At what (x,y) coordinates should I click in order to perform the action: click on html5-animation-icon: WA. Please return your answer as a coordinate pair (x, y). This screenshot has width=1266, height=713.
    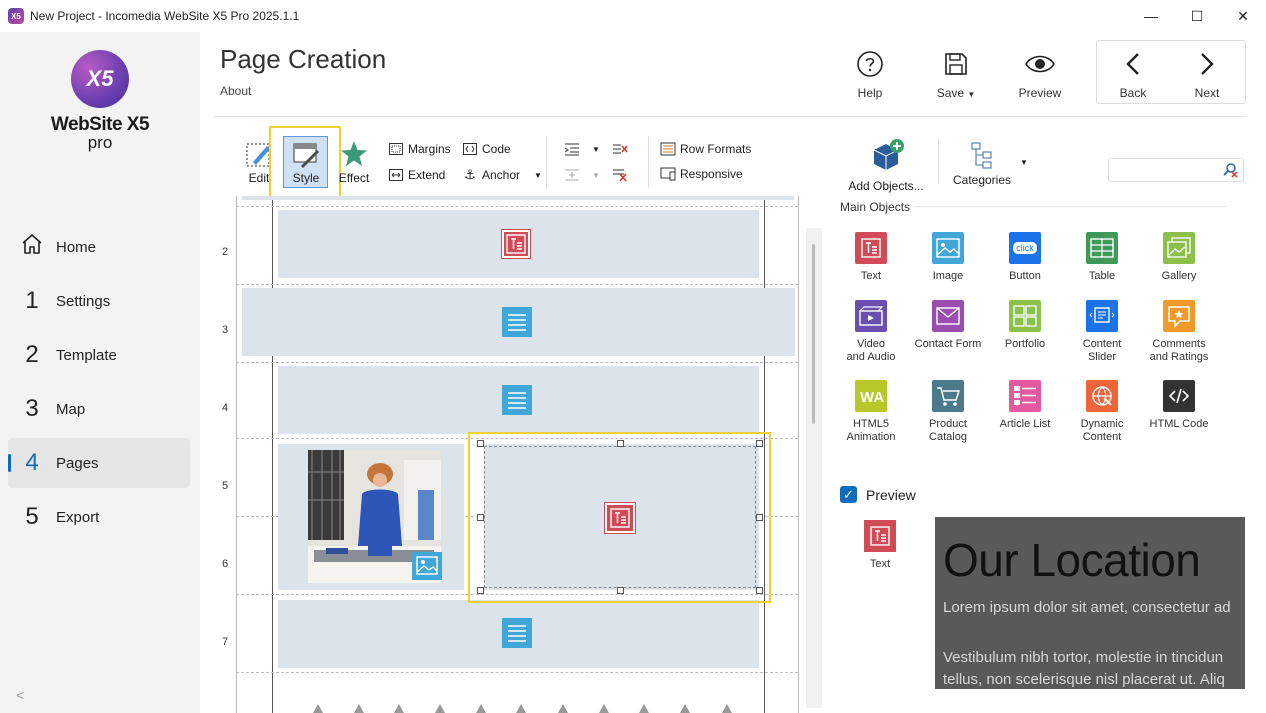
    Looking at the image, I should click on (871, 396).